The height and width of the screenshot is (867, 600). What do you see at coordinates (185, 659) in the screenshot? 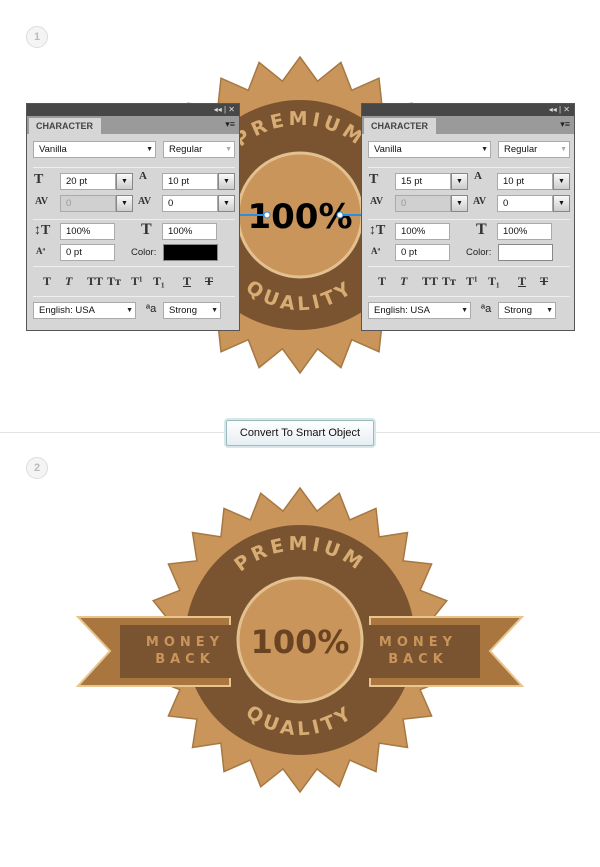
I see `ribbon-left-line2: BACK` at bounding box center [185, 659].